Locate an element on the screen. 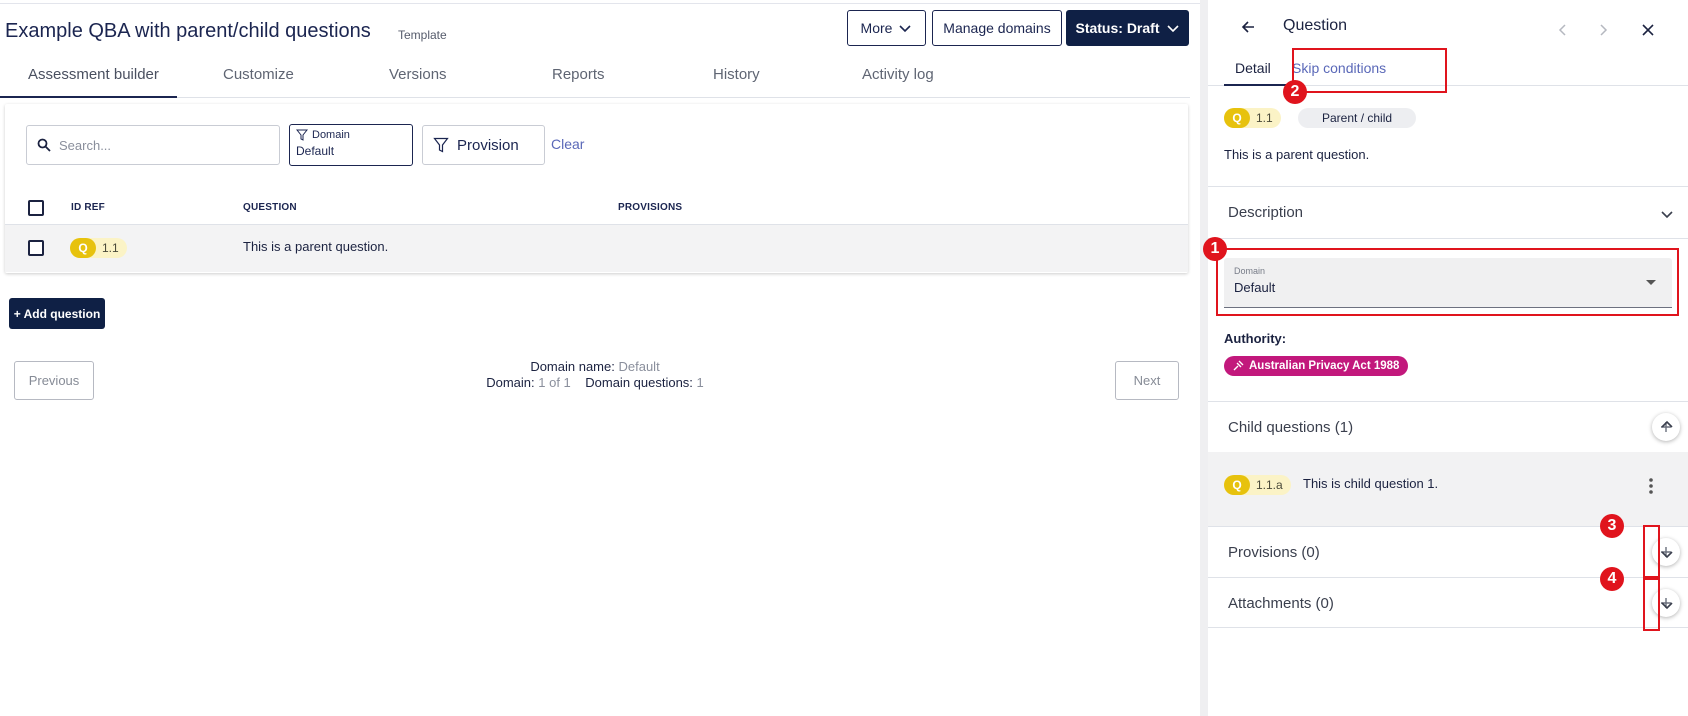 The image size is (1688, 716). panel-title: Question is located at coordinates (1315, 25).